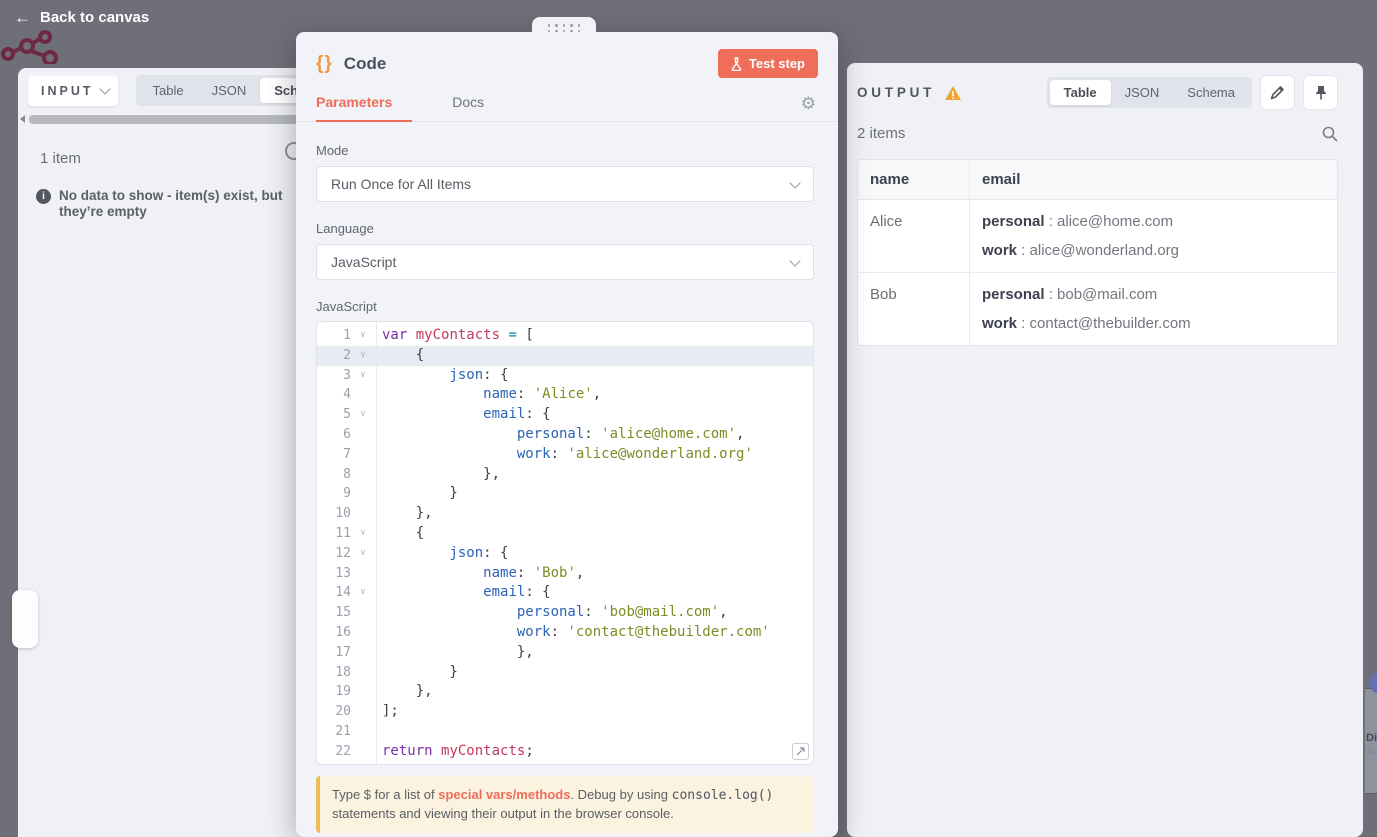 This screenshot has width=1377, height=837. What do you see at coordinates (565, 475) in the screenshot?
I see `code-line: 8 },` at bounding box center [565, 475].